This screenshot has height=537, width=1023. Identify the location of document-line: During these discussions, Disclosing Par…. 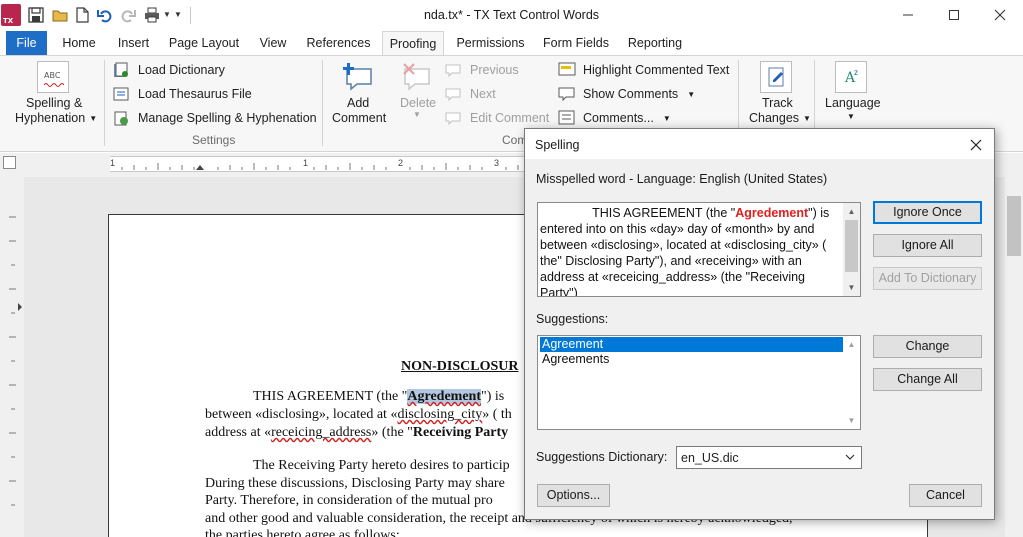
(355, 483).